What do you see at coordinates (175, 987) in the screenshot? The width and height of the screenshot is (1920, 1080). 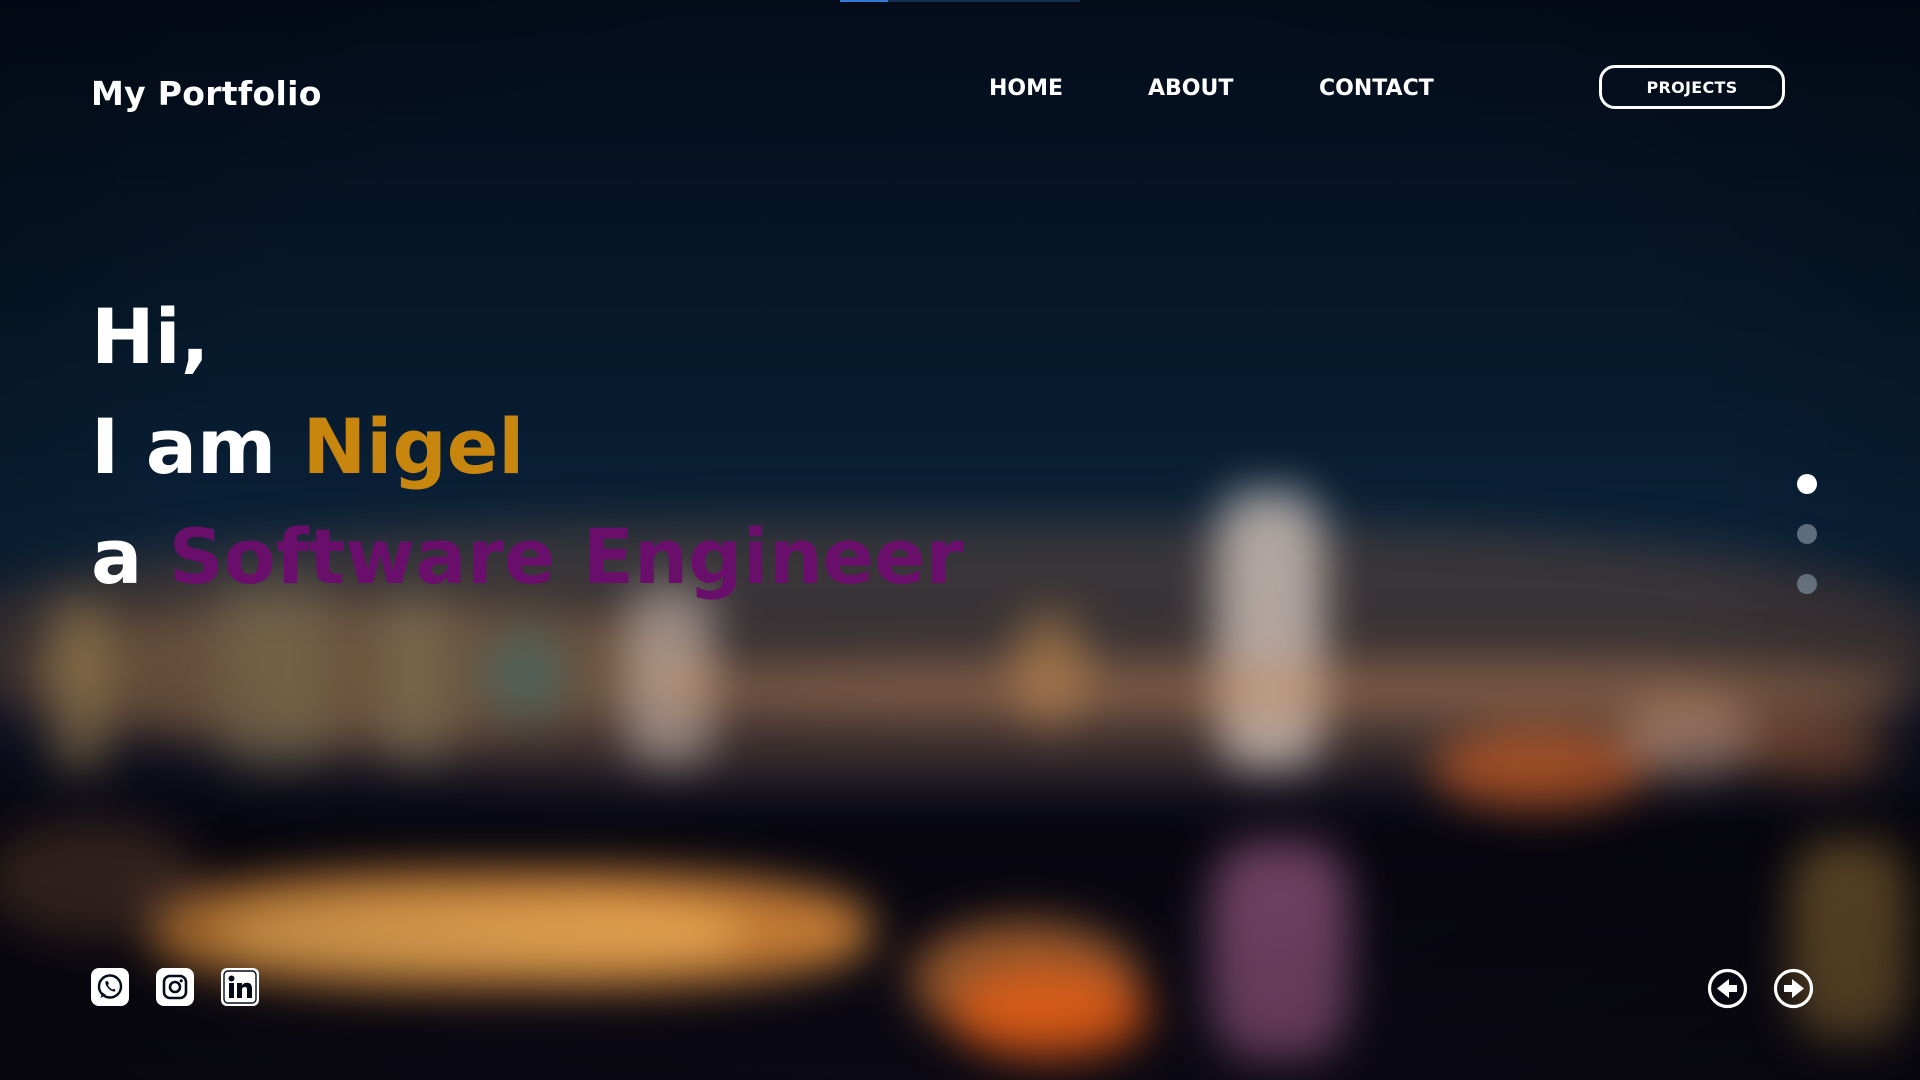 I see `instagram-icon` at bounding box center [175, 987].